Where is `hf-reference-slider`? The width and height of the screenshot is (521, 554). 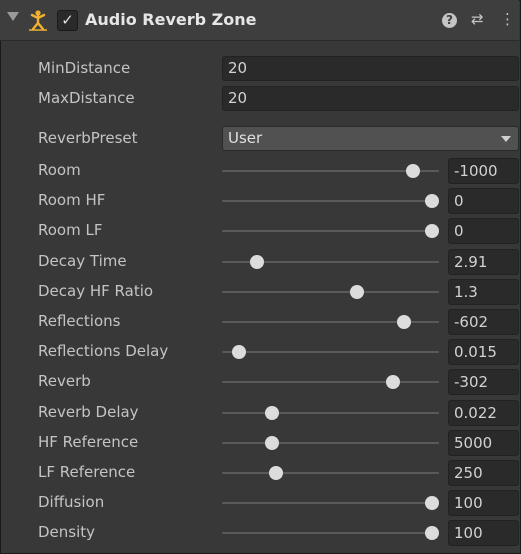
hf-reference-slider is located at coordinates (330, 443).